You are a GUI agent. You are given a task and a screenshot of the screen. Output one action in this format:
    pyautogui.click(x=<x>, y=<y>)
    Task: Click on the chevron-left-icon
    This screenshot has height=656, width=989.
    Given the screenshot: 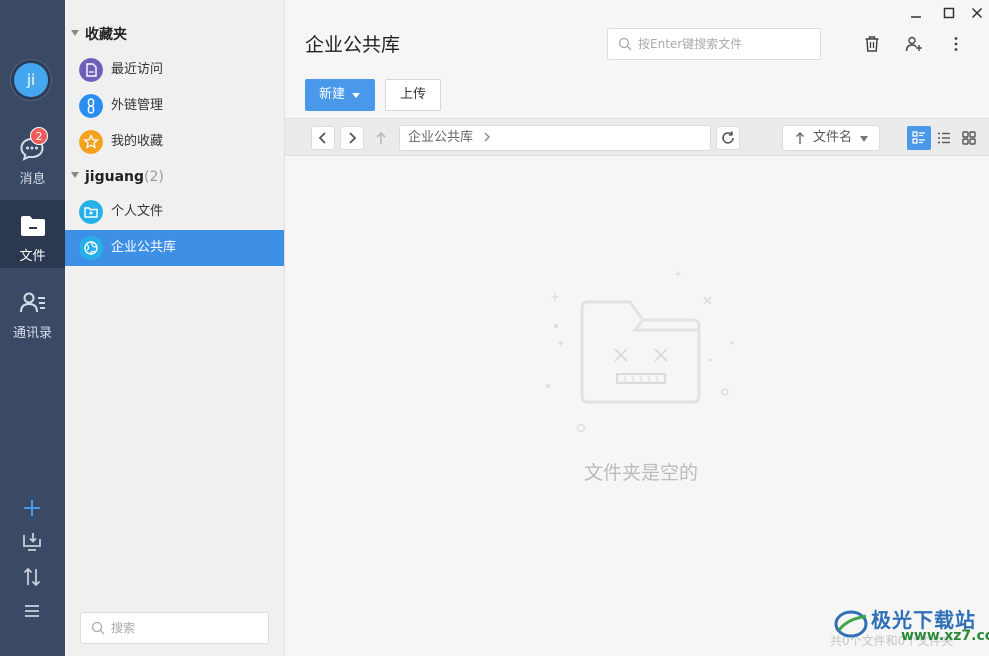 What is the action you would take?
    pyautogui.click(x=322, y=138)
    